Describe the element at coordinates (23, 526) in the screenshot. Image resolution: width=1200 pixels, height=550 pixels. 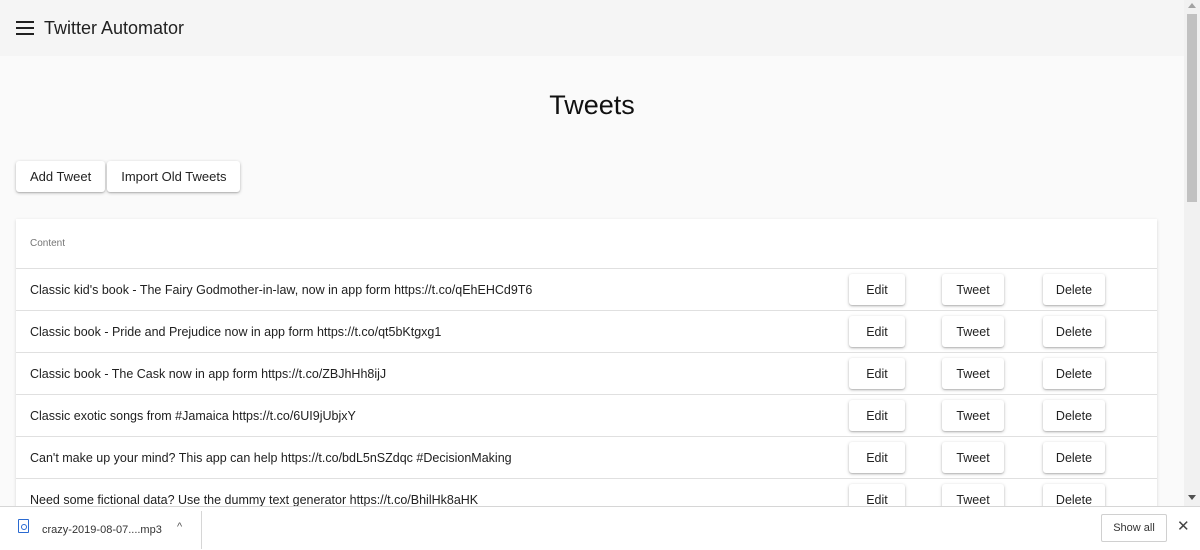
I see `file-icon` at that location.